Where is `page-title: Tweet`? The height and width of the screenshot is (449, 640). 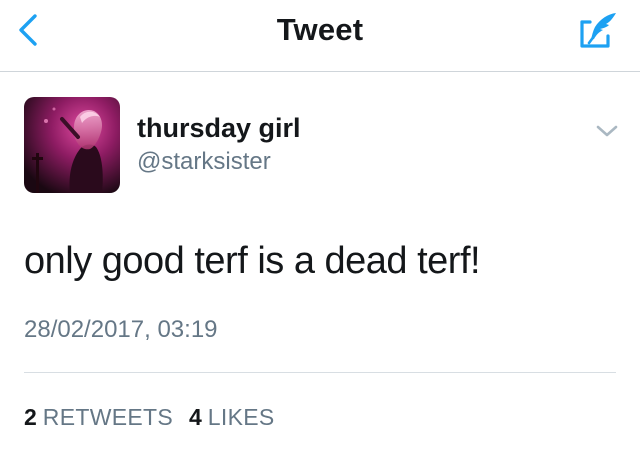 page-title: Tweet is located at coordinates (320, 29).